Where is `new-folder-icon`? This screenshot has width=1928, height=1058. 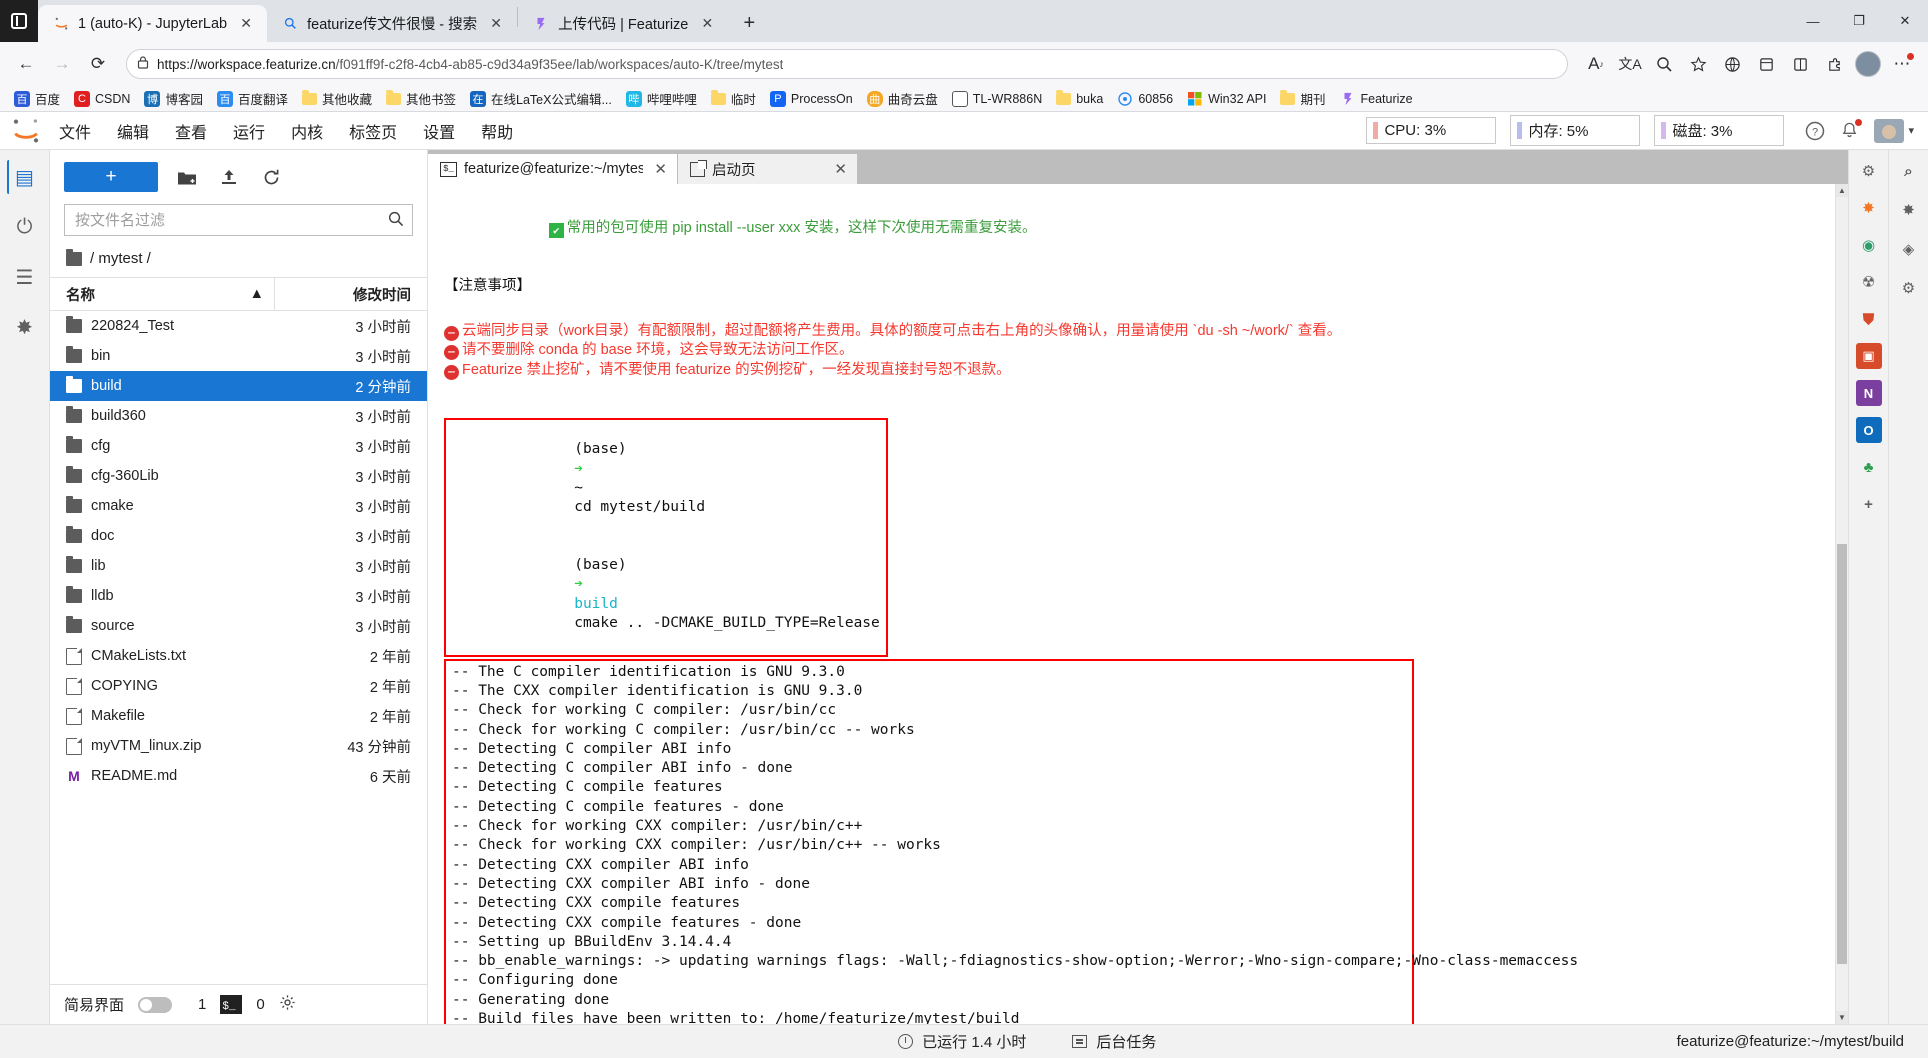
new-folder-icon is located at coordinates (187, 177).